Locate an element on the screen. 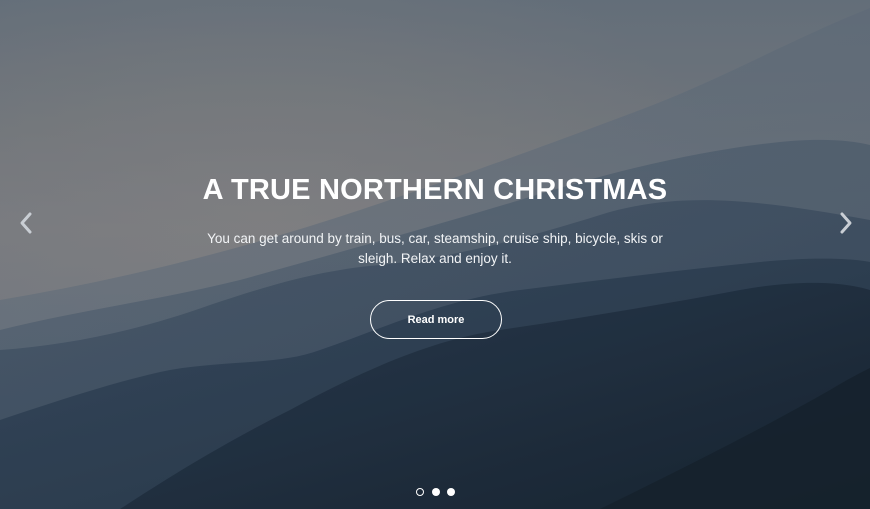  slide-title: A TRUE NORTHERN CHRISTMAS is located at coordinates (435, 190).